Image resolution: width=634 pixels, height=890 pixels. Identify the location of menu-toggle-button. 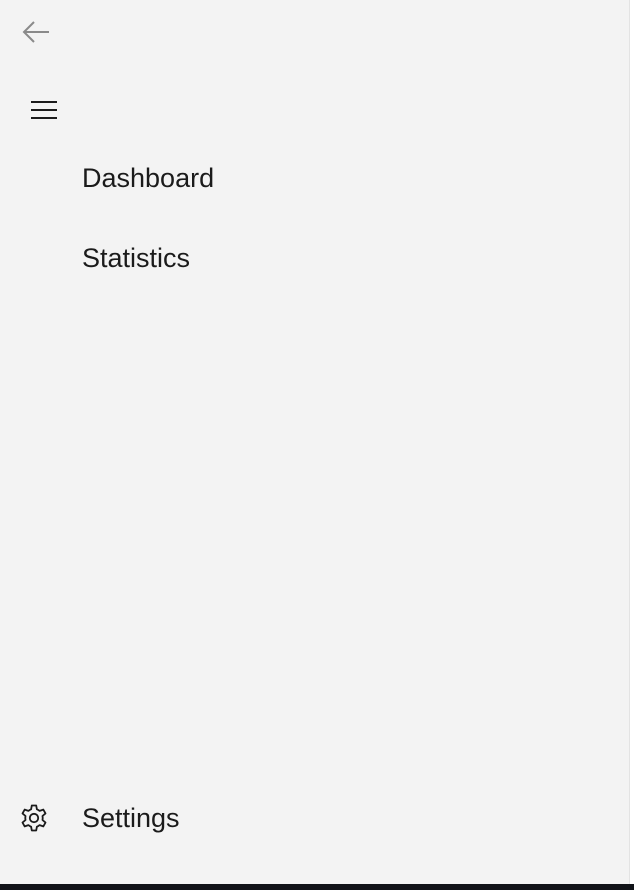
(44, 110).